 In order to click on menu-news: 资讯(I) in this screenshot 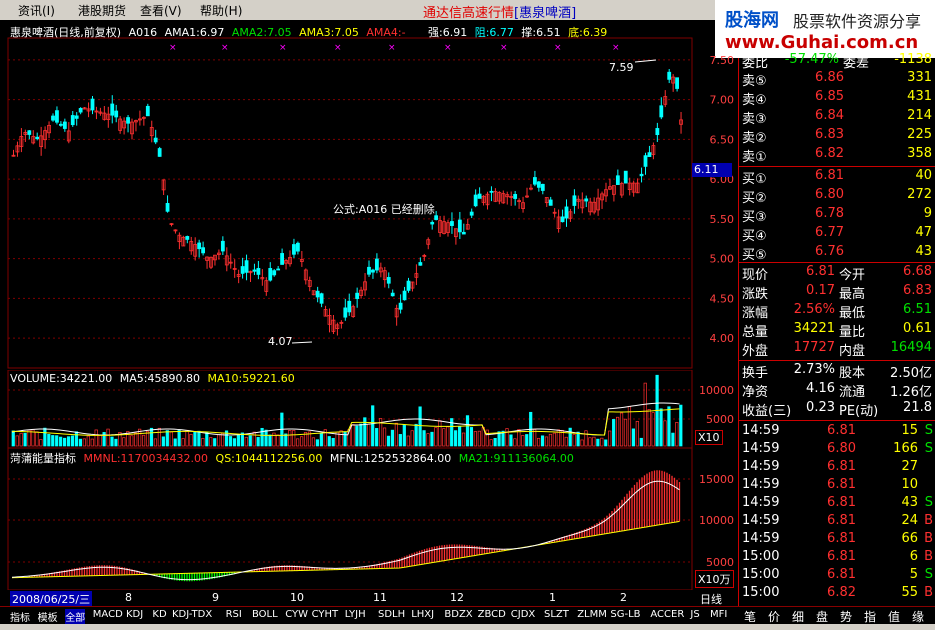, I will do `click(36, 10)`.